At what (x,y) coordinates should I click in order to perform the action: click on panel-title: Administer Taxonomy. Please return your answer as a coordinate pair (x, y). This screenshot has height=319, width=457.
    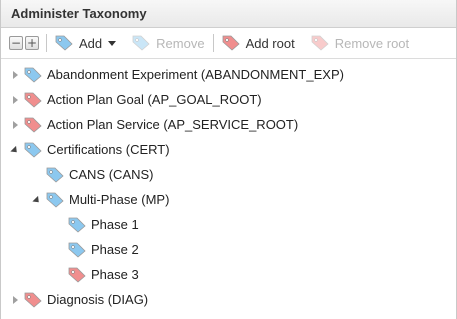
    Looking at the image, I should click on (228, 14).